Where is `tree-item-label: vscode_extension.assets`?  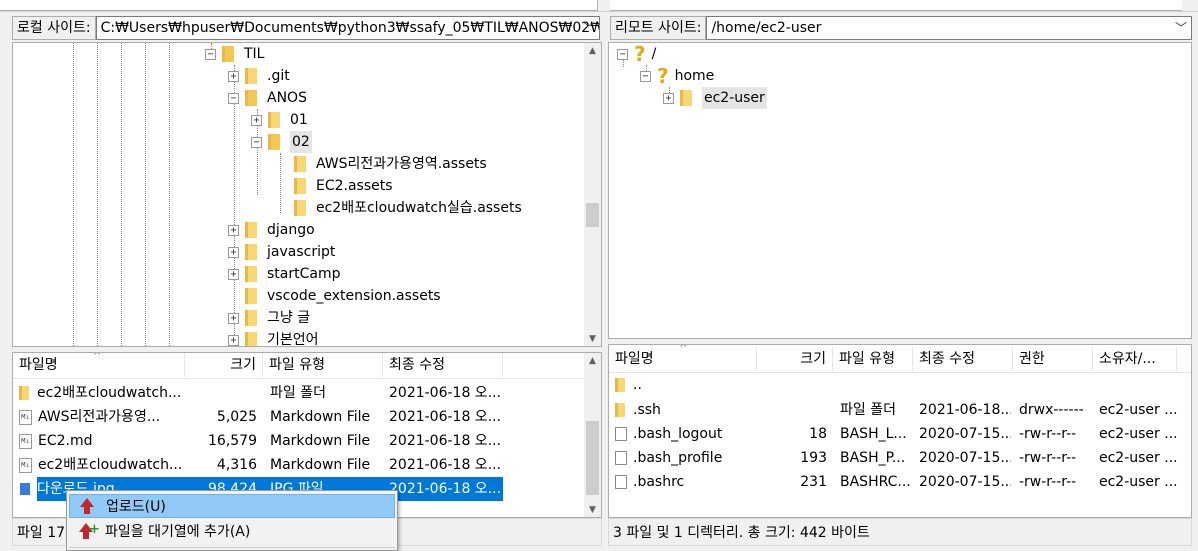 tree-item-label: vscode_extension.assets is located at coordinates (354, 296).